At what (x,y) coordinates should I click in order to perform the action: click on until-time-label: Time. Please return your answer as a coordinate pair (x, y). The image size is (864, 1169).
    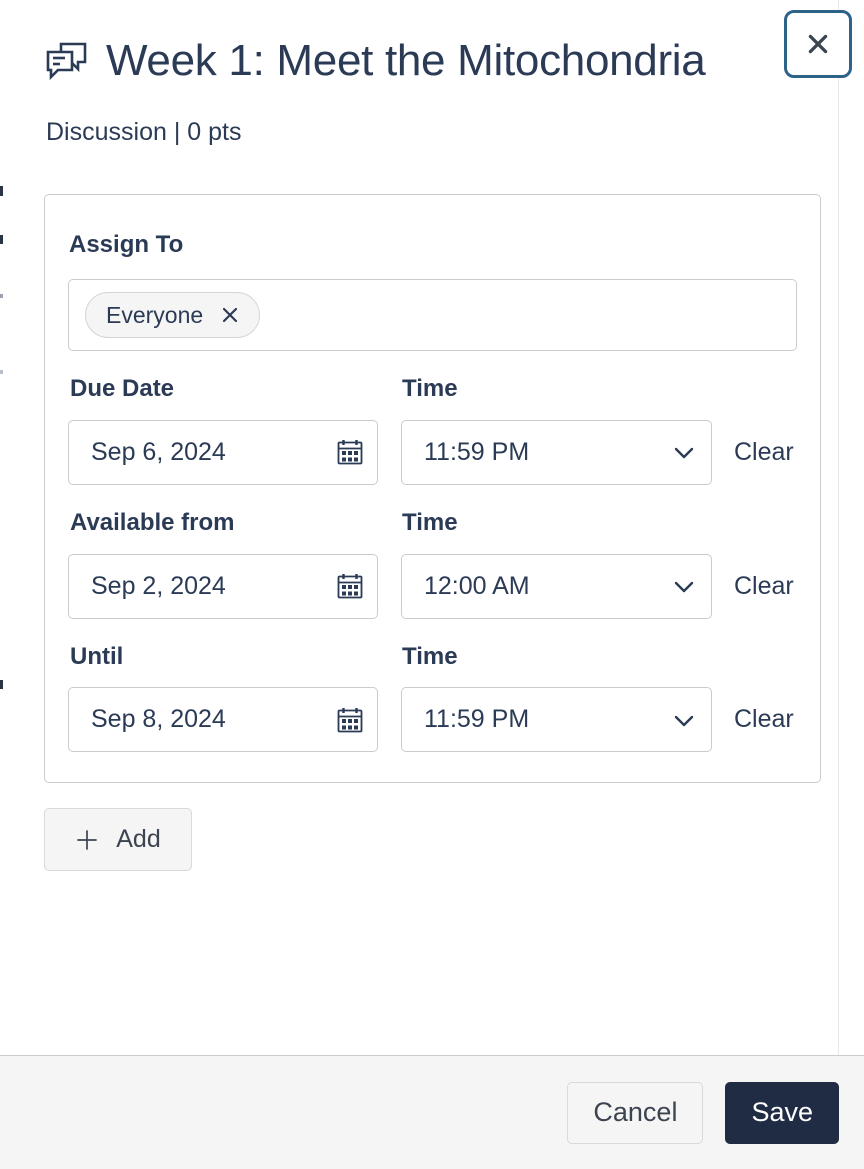
    Looking at the image, I should click on (430, 656).